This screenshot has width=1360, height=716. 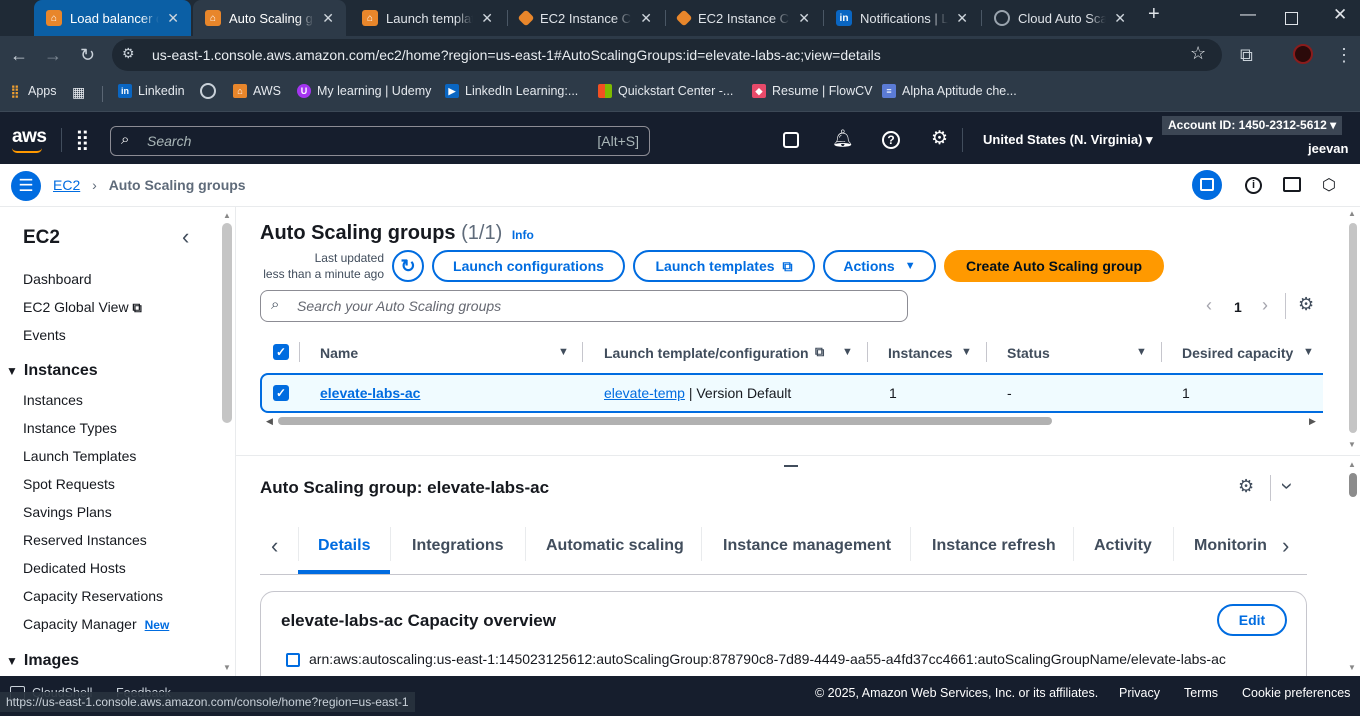 I want to click on sidebar-section-images: ▼ Images, so click(x=42, y=661).